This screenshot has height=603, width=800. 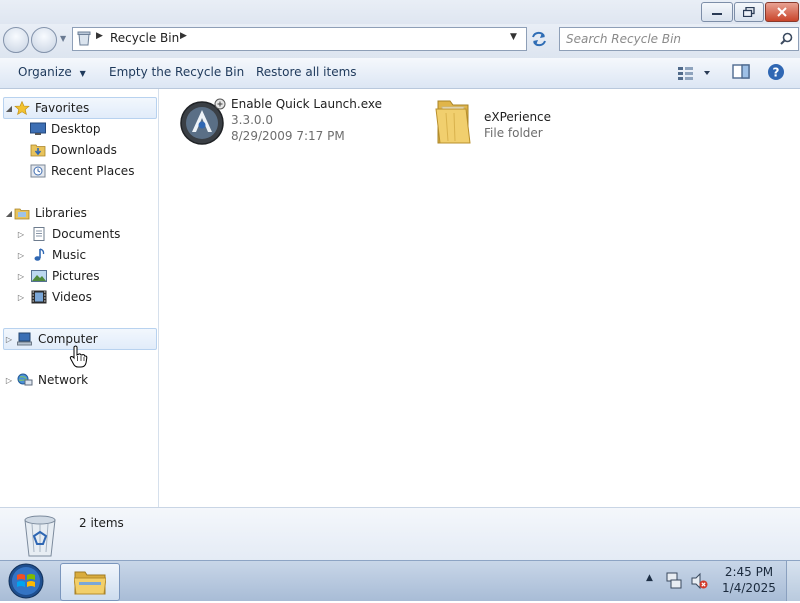 What do you see at coordinates (22, 214) in the screenshot?
I see `libraries-icon` at bounding box center [22, 214].